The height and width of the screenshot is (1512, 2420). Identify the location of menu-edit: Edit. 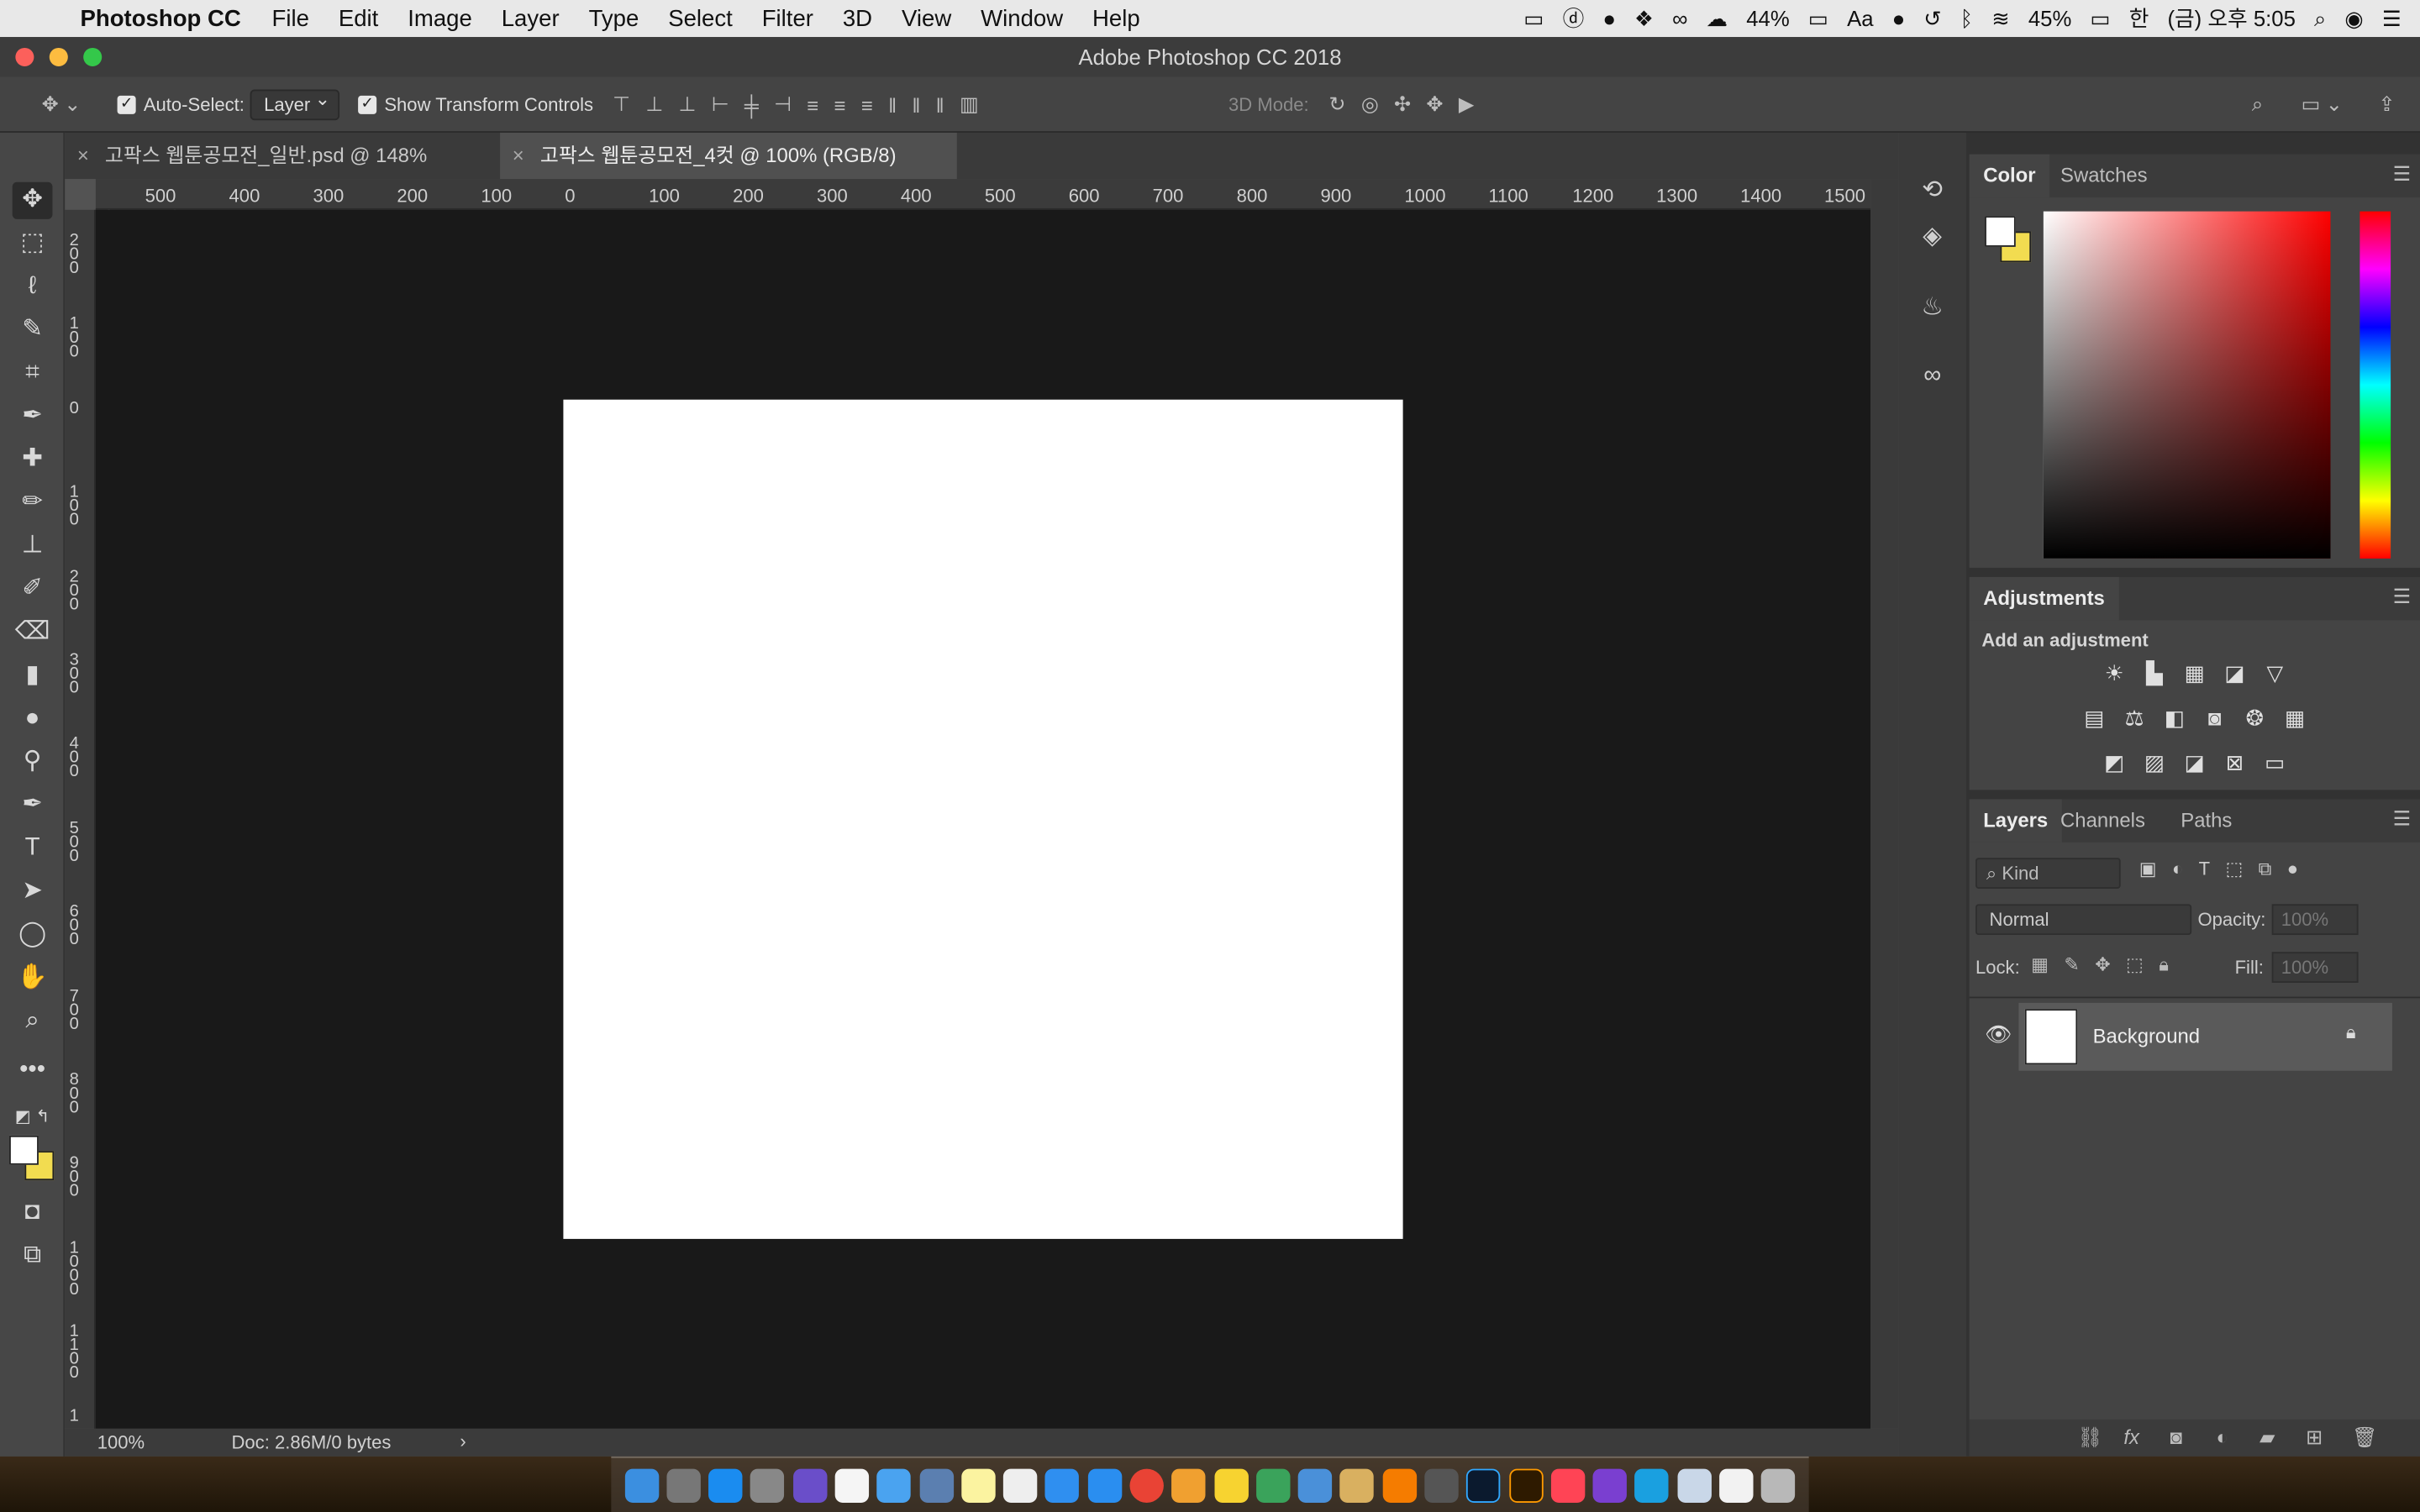
(359, 18).